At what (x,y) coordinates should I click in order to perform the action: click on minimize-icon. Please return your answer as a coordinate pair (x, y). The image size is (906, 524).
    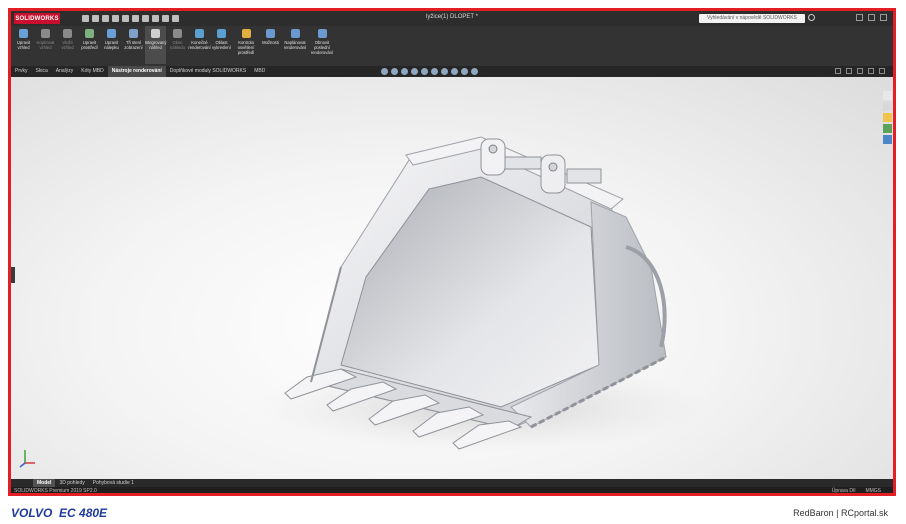
    Looking at the image, I should click on (859, 17).